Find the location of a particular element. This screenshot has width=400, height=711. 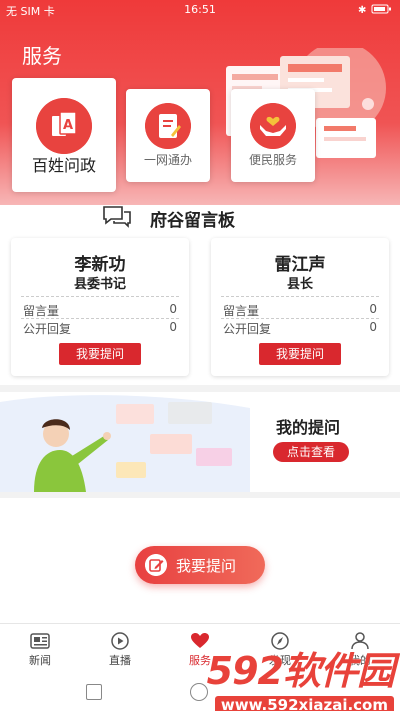

service-label: 百姓问政 is located at coordinates (63, 165).